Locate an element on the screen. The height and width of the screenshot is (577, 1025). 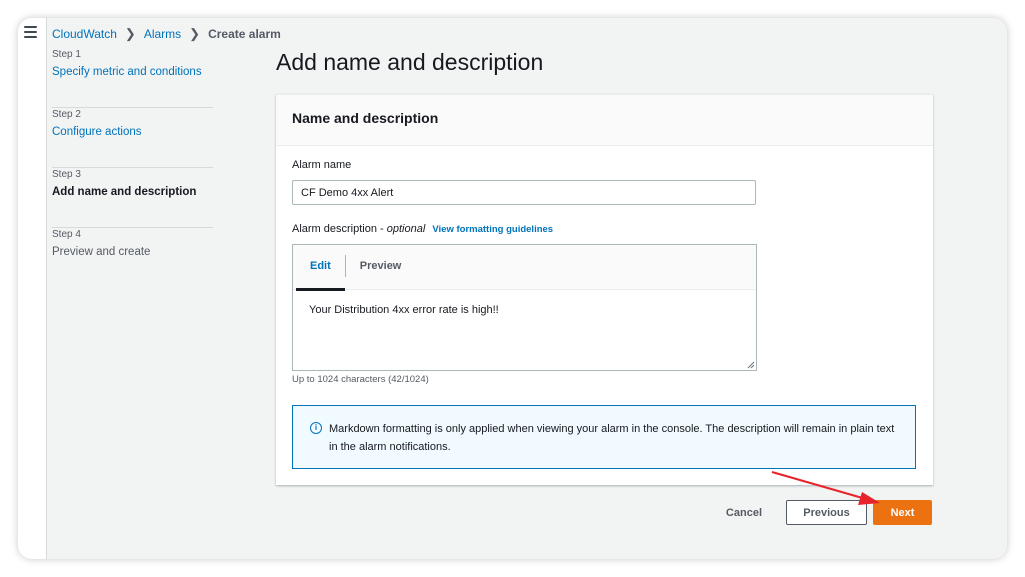
breadcrumb-alarms: Alarms is located at coordinates (162, 34).